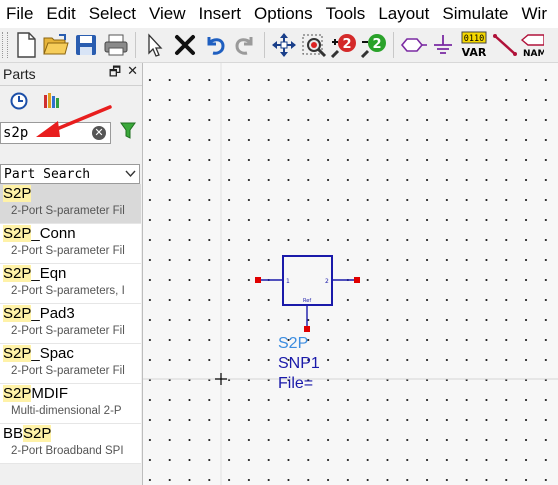 The height and width of the screenshot is (485, 558). I want to click on name-icon: NAM, so click(532, 45).